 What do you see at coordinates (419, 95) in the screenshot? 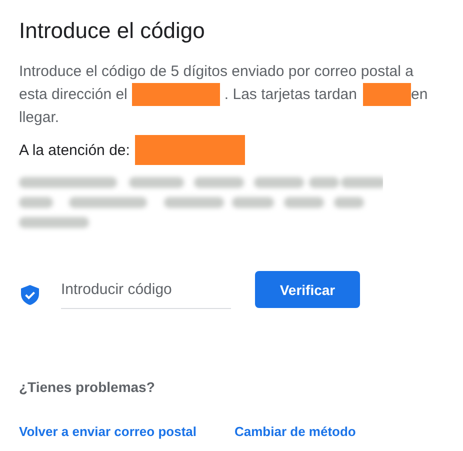
I see `description-text: en` at bounding box center [419, 95].